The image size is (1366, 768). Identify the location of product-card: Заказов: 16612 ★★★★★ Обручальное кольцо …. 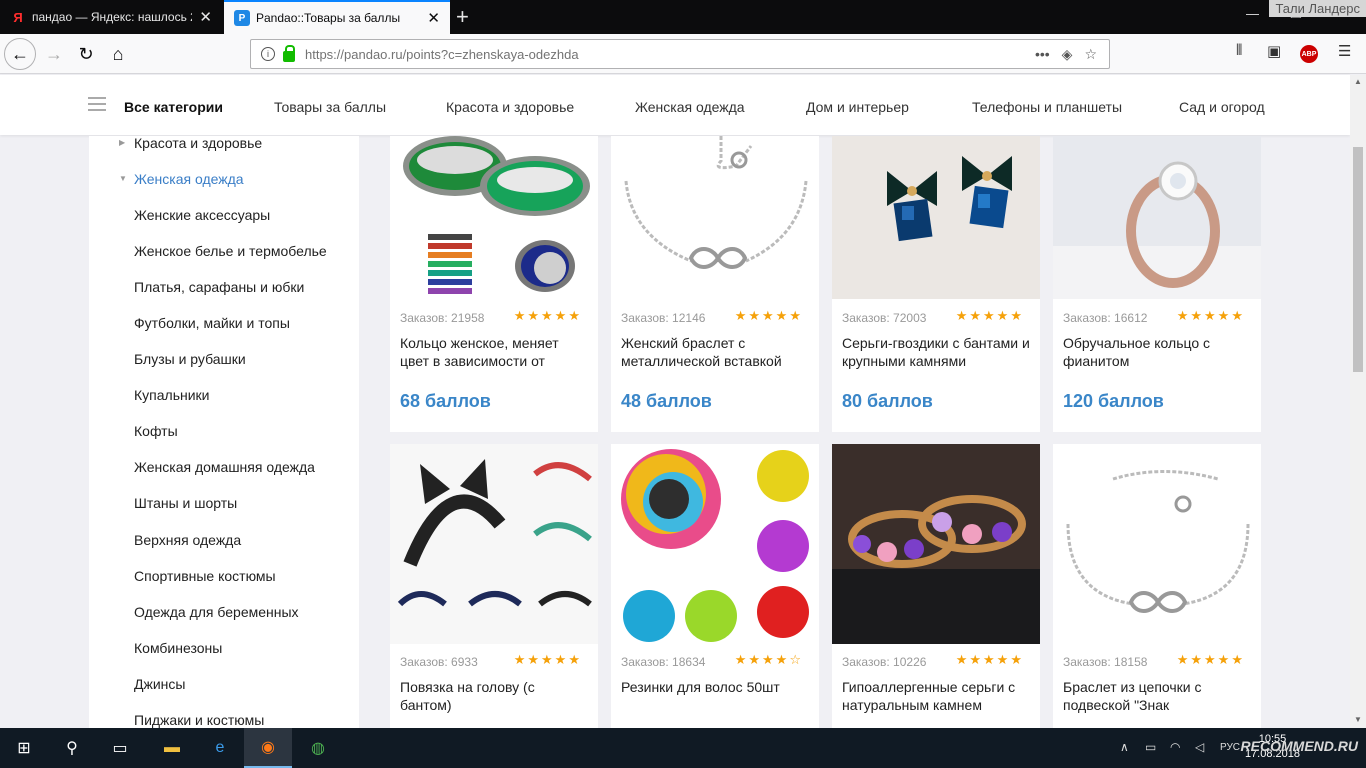
(1157, 284).